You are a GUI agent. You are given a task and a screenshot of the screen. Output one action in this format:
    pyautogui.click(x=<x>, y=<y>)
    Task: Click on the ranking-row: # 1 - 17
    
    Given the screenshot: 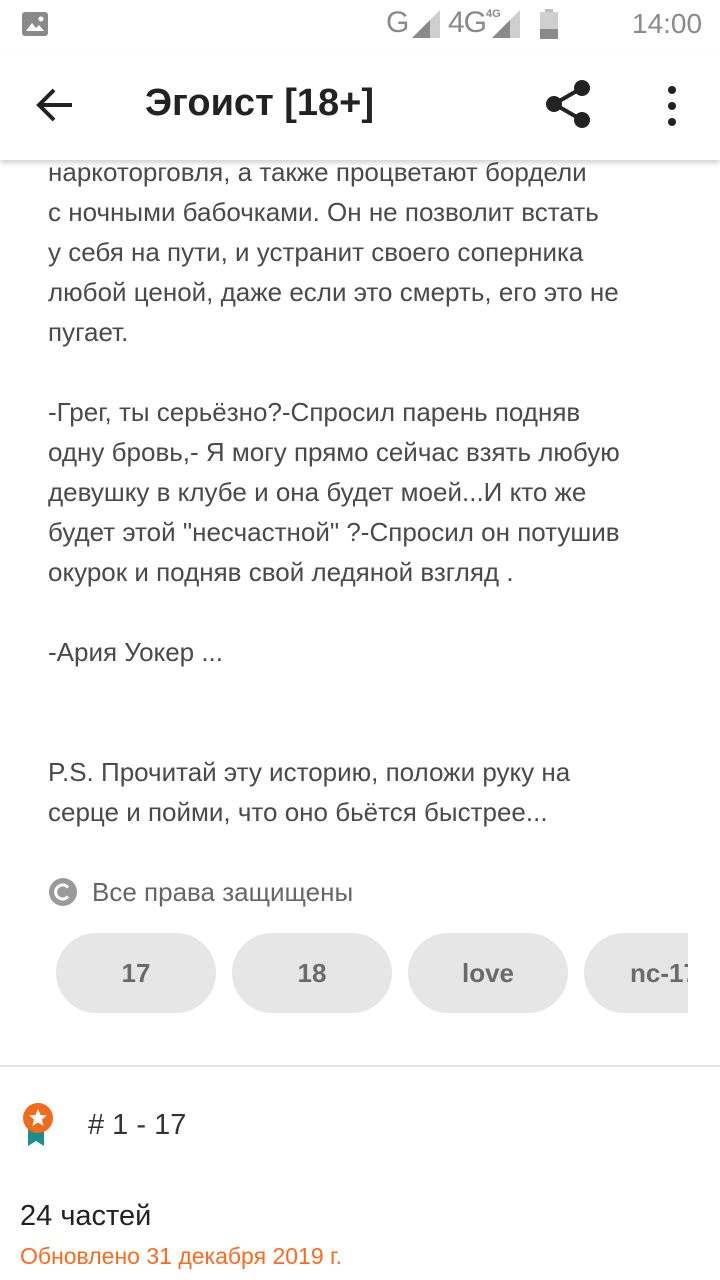 What is the action you would take?
    pyautogui.click(x=103, y=1125)
    